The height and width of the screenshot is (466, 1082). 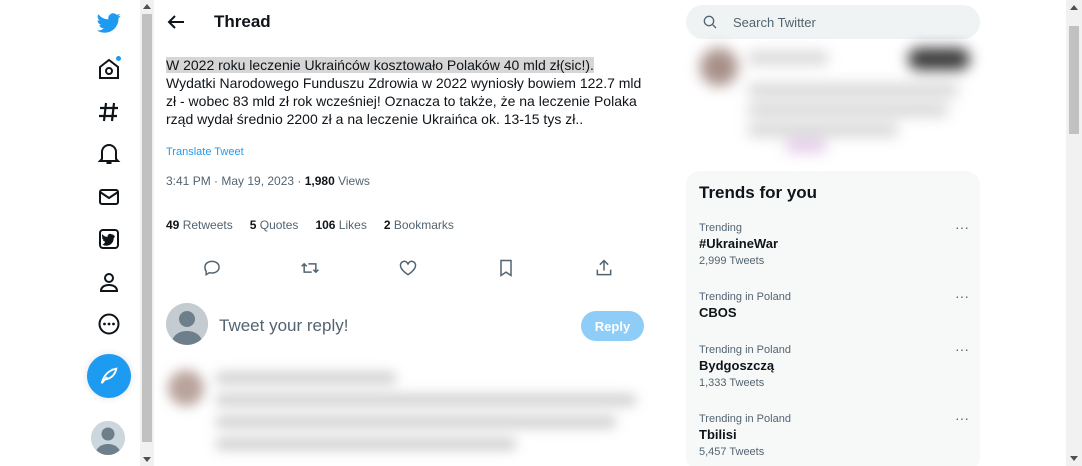 I want to click on twitter-logo-icon, so click(x=109, y=23).